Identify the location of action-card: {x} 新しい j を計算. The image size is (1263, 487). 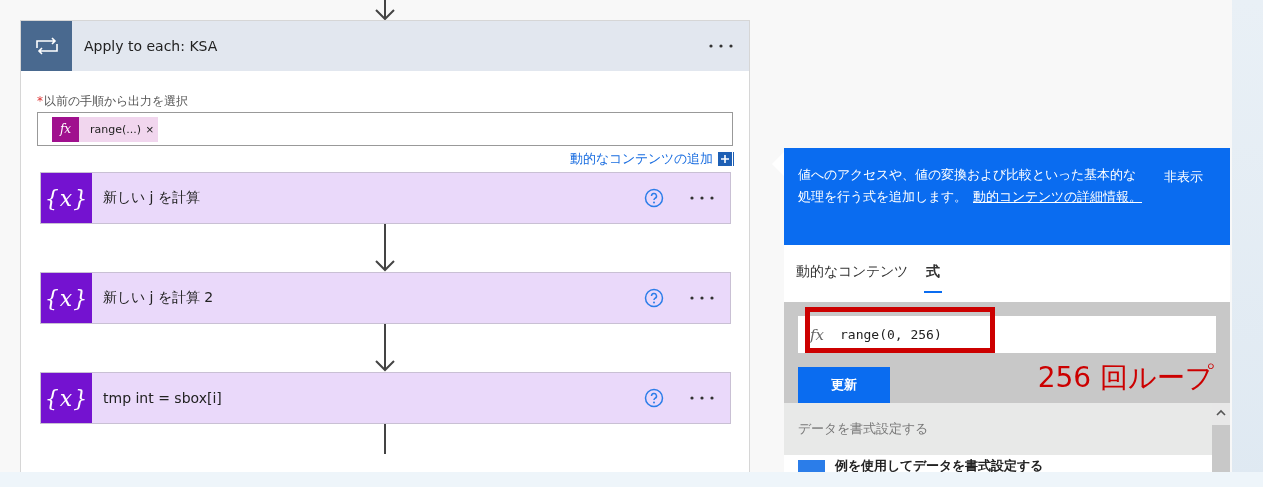
(385, 198).